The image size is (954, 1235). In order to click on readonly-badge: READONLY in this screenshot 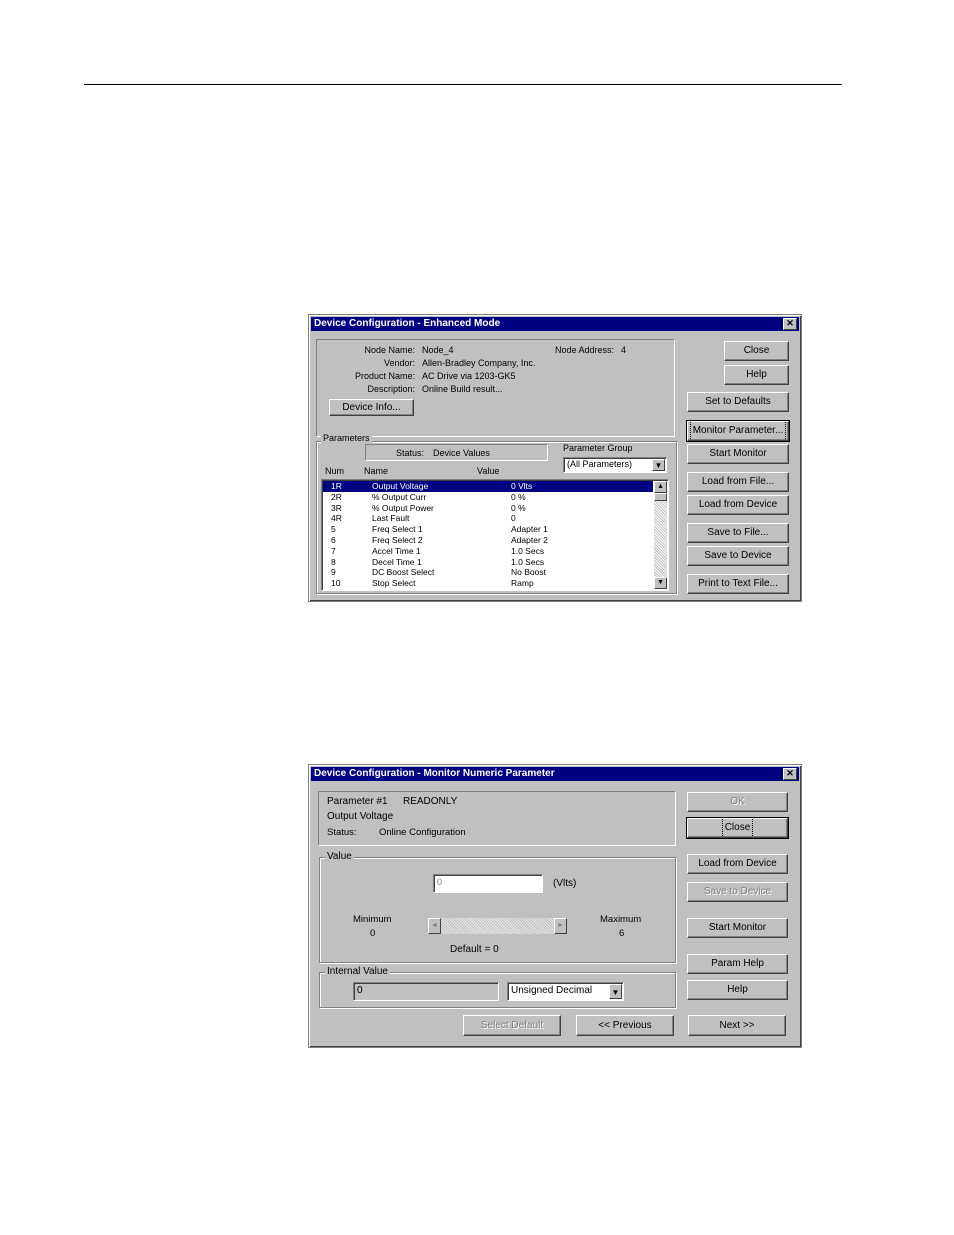, I will do `click(430, 801)`.